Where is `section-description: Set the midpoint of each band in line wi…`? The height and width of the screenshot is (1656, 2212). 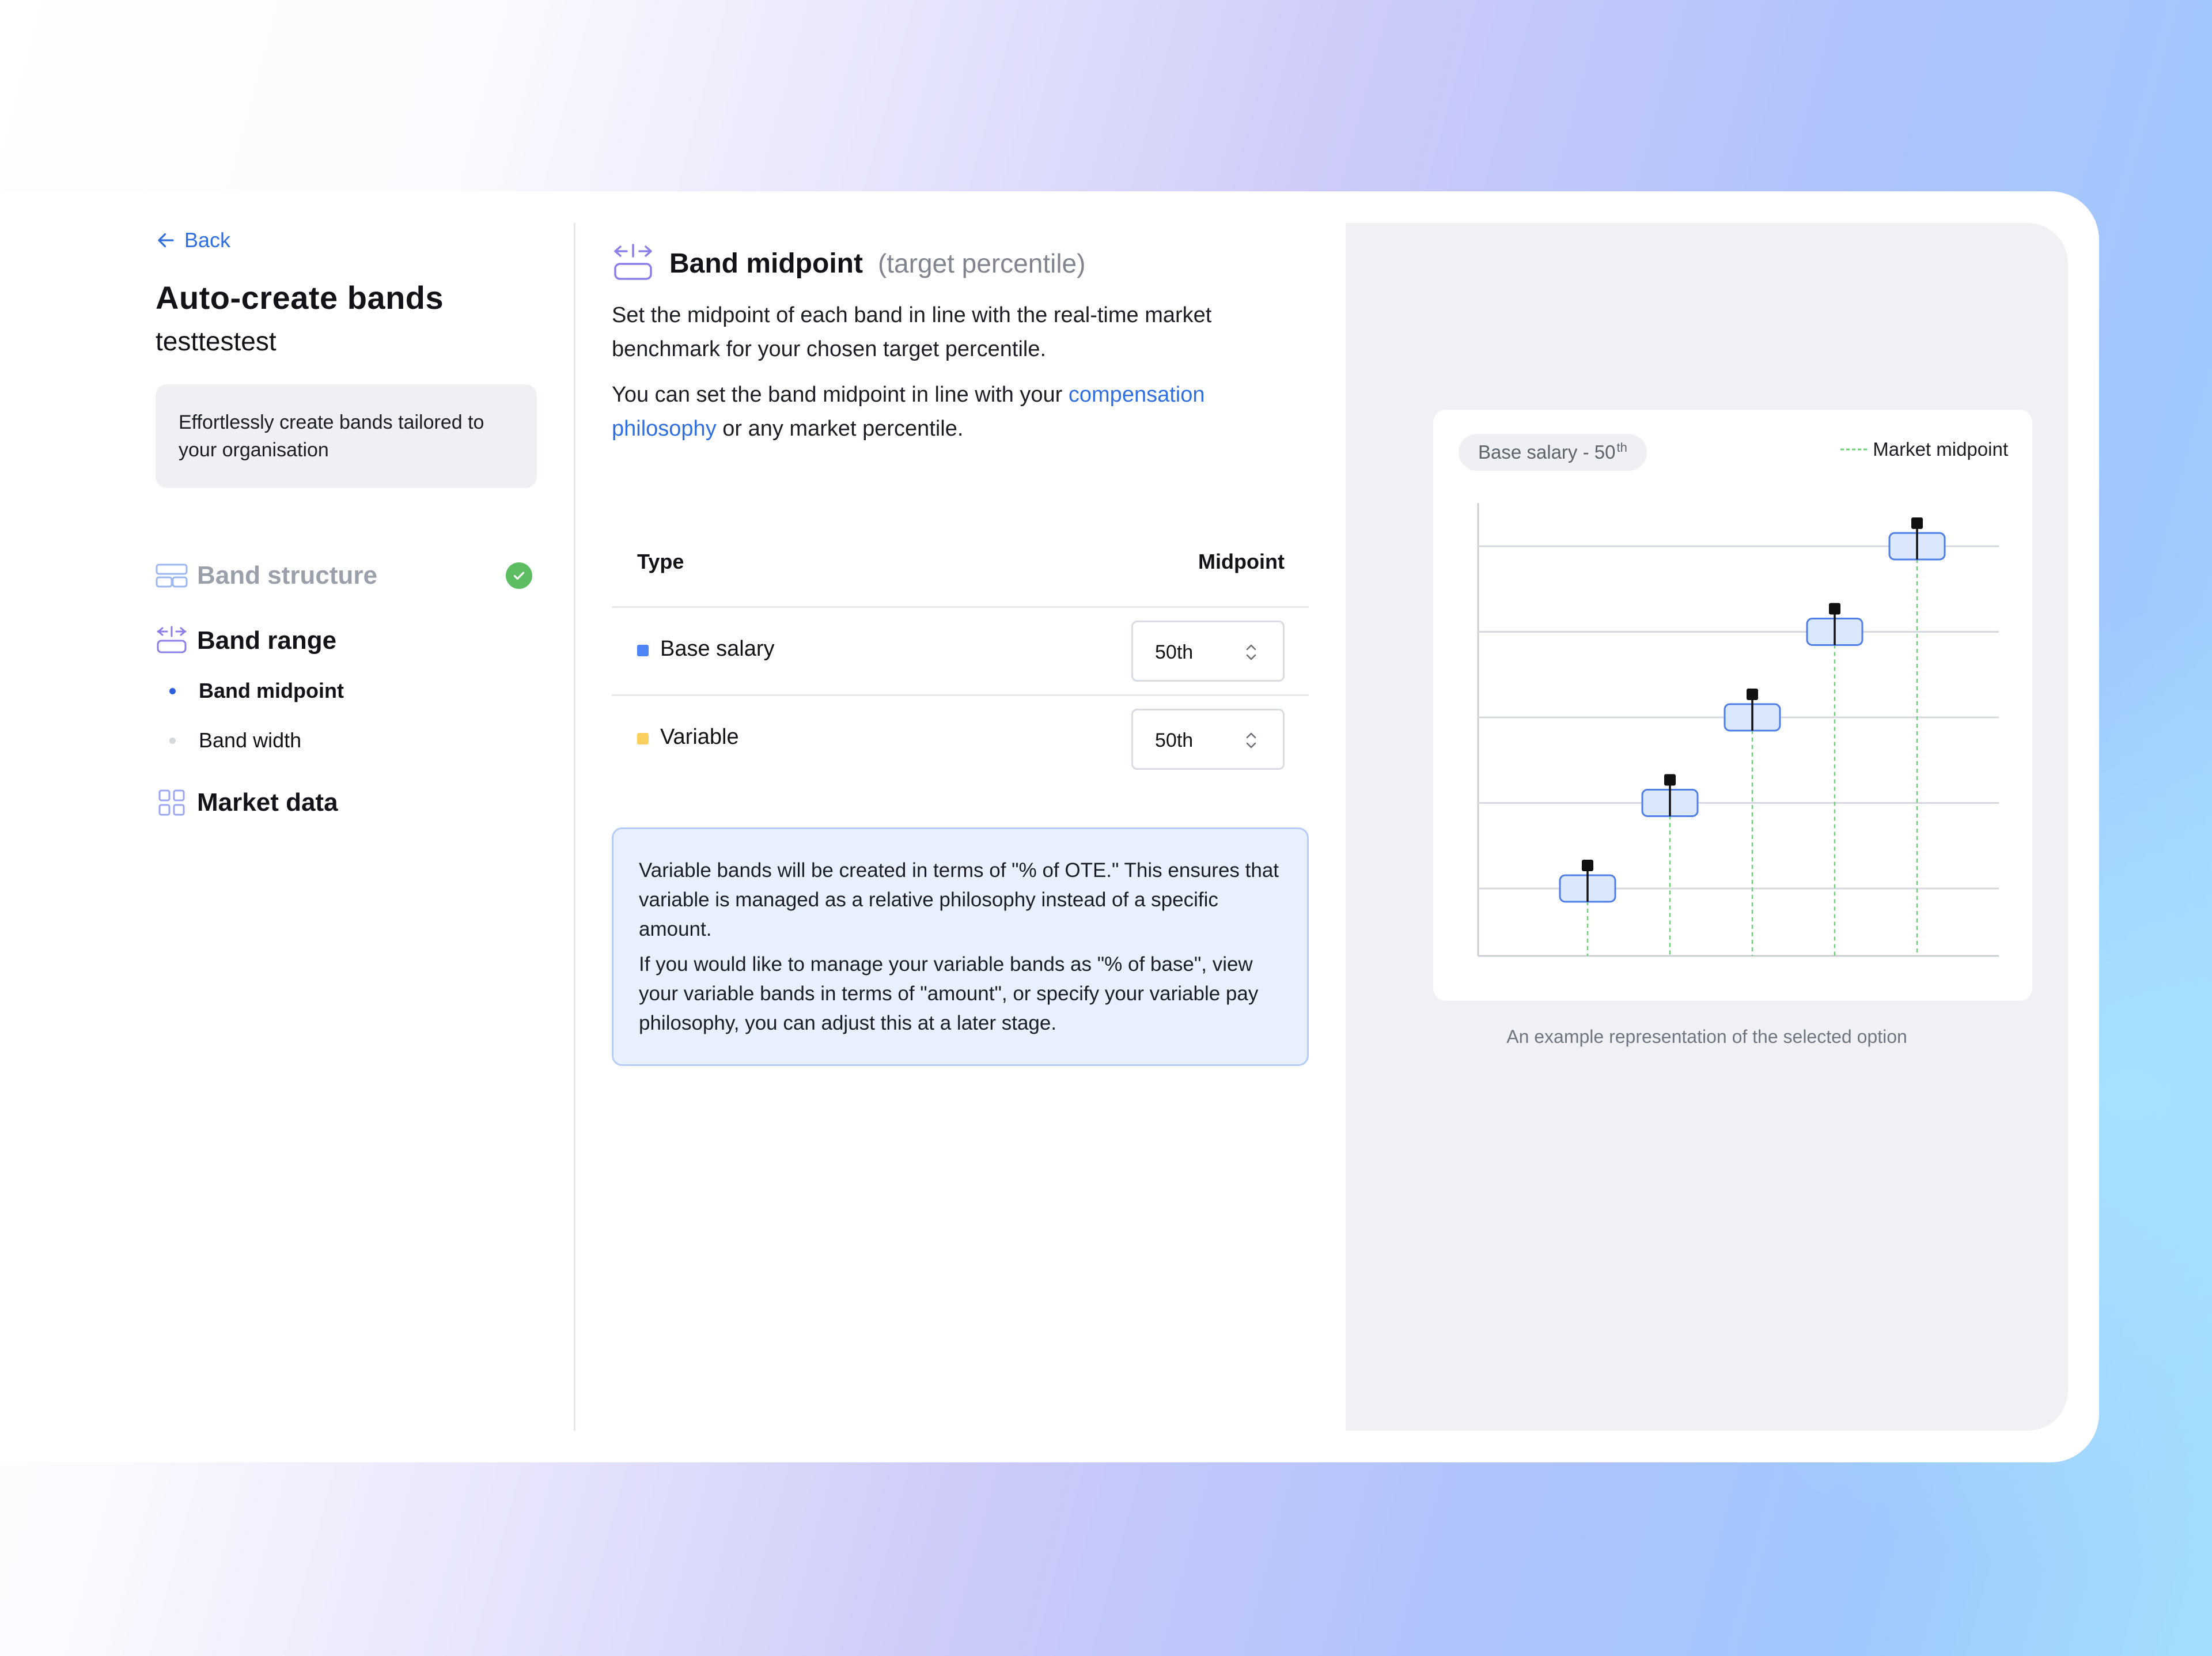
section-description: Set the midpoint of each band in line wi… is located at coordinates (912, 332).